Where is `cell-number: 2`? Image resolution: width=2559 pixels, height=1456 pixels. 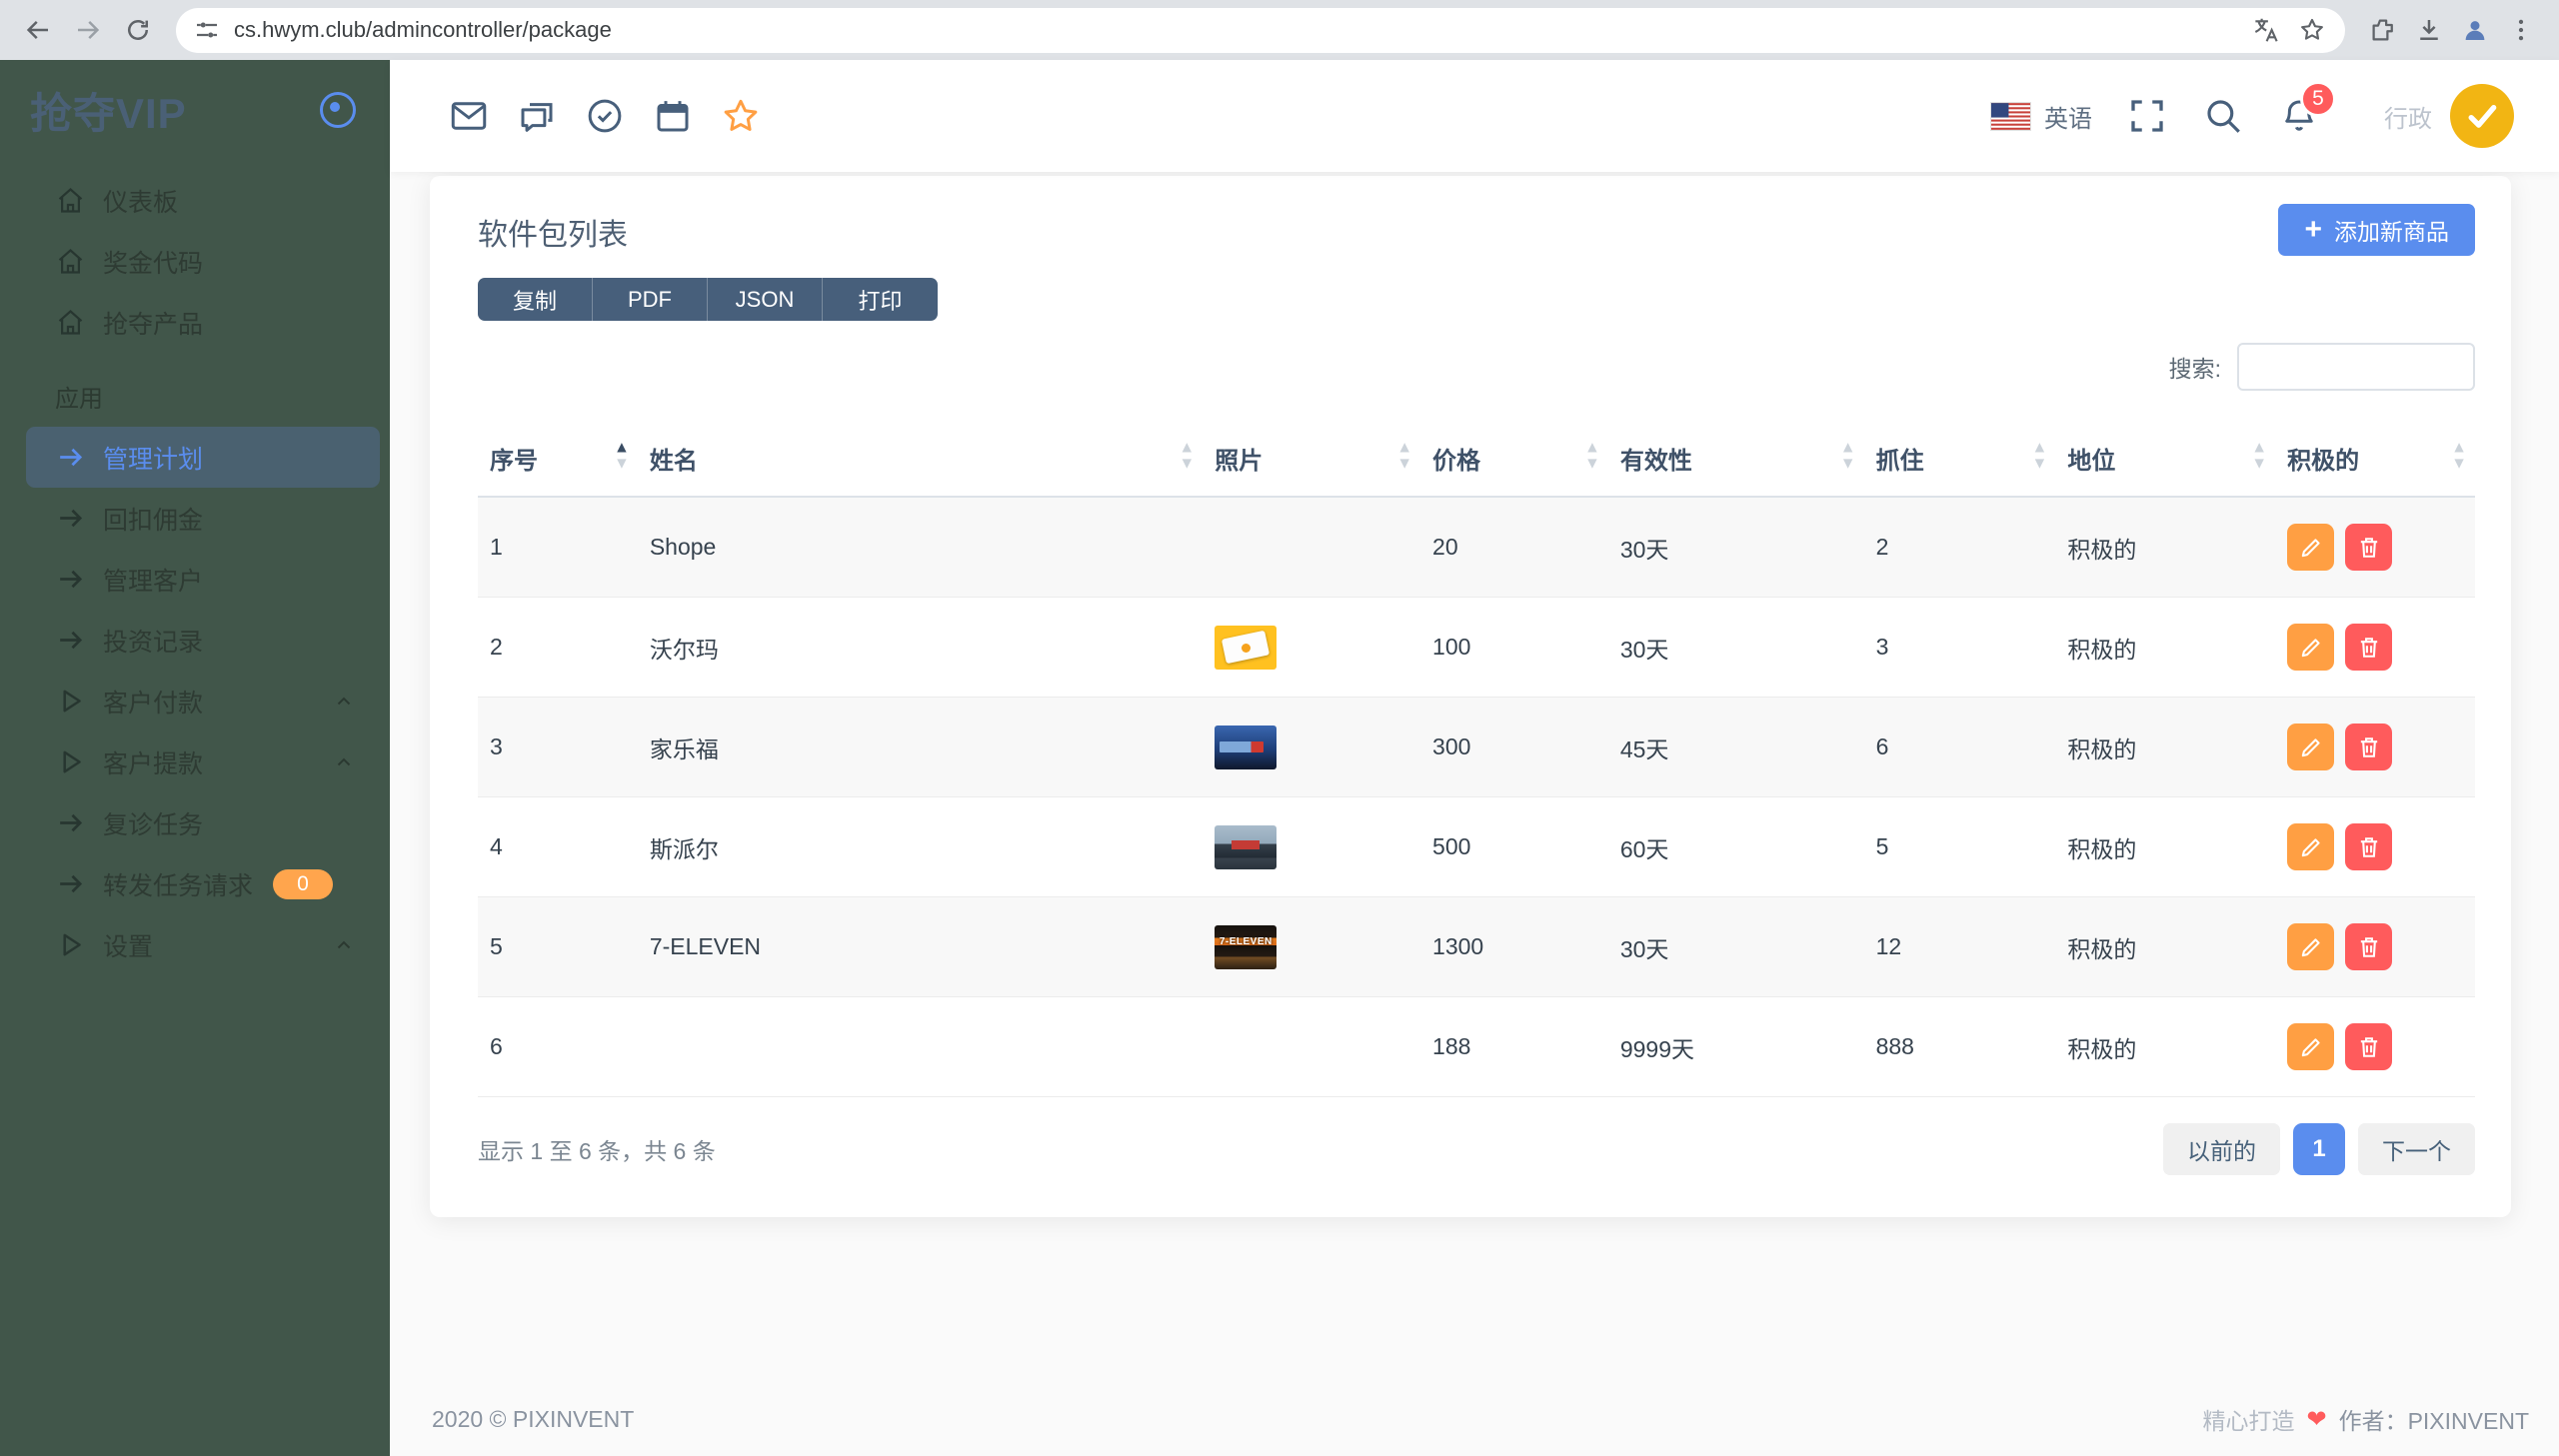
cell-number: 2 is located at coordinates (558, 647).